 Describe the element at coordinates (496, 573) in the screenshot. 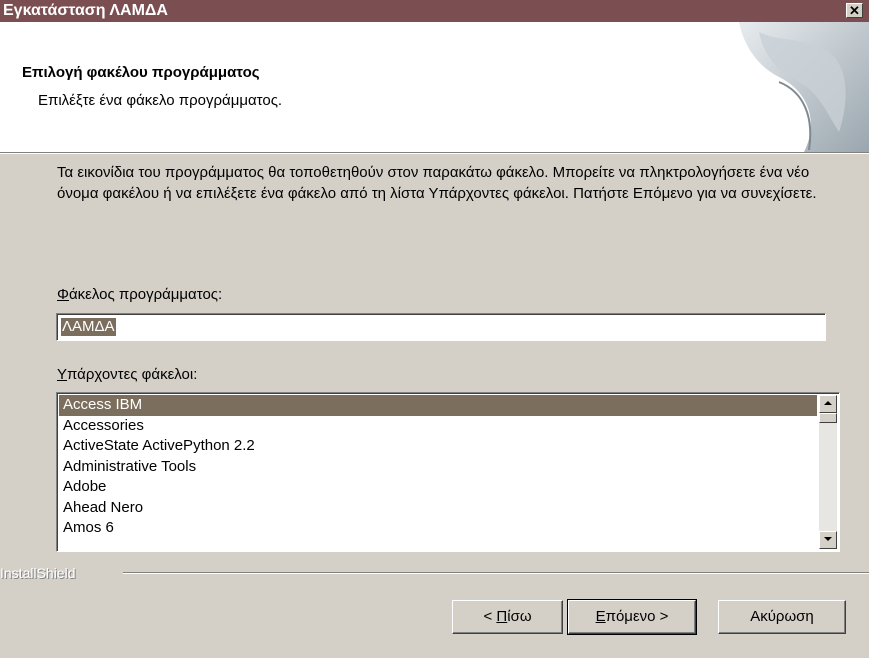

I see `separator` at that location.